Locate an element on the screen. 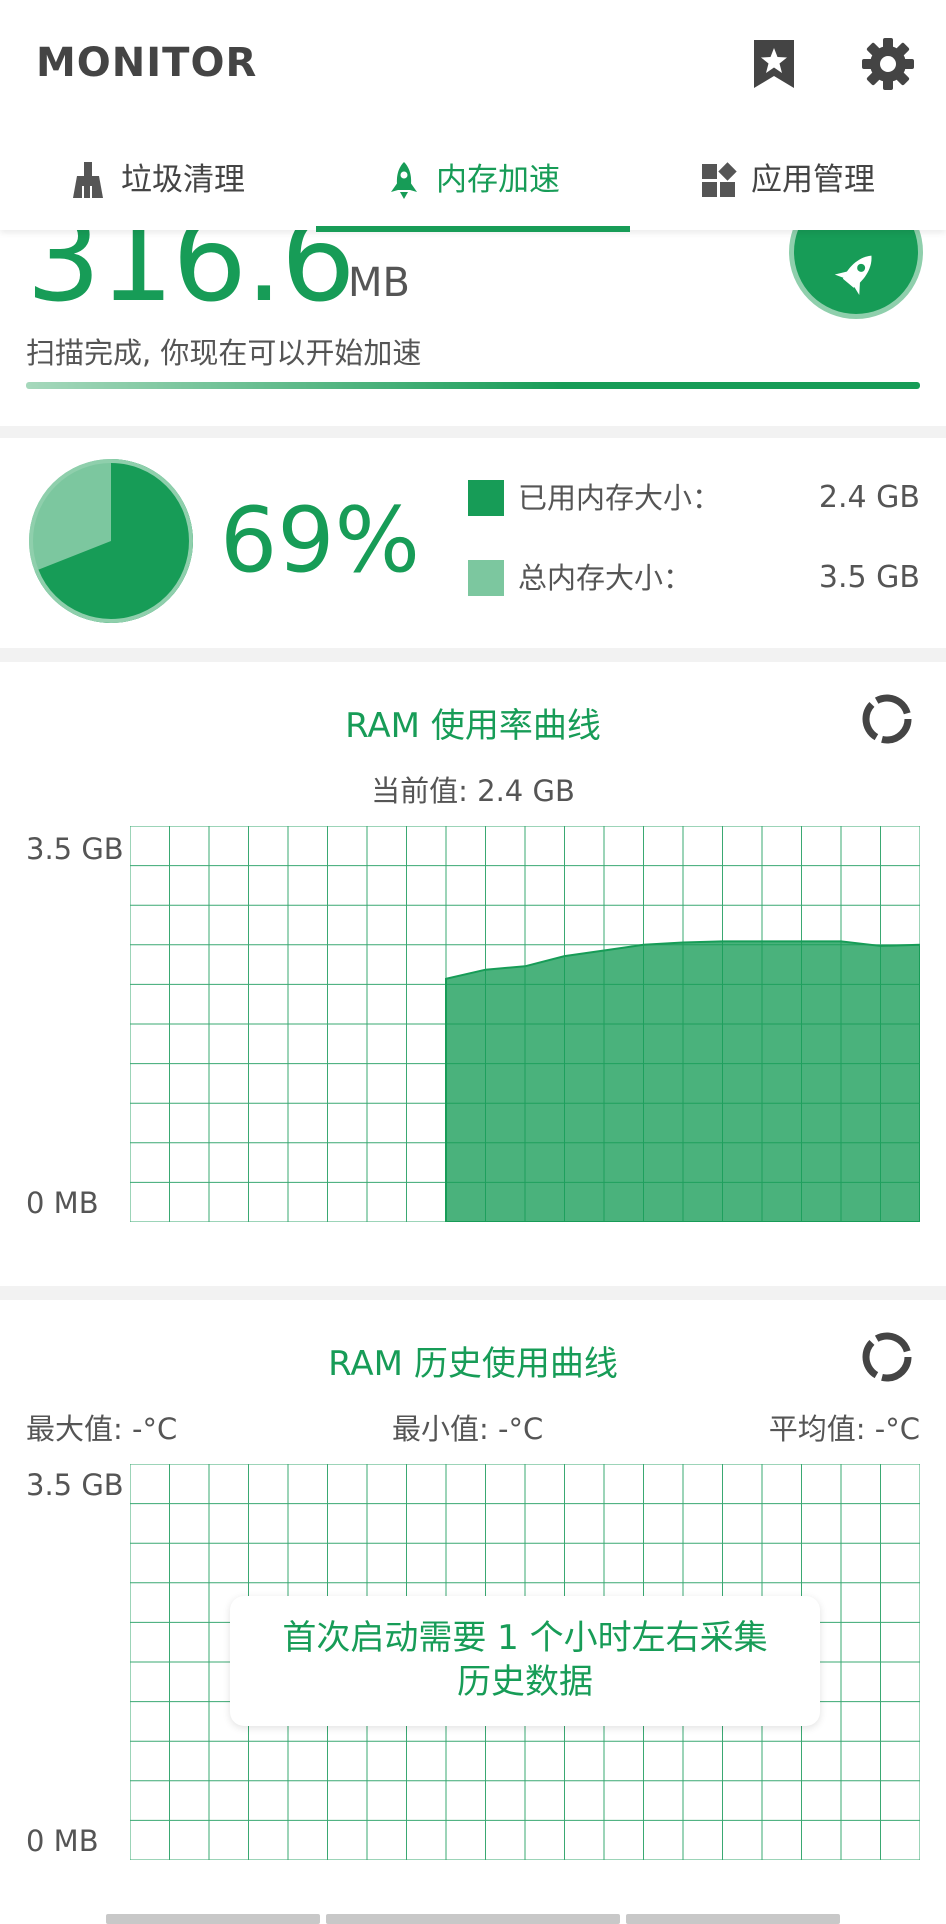 The height and width of the screenshot is (1924, 946). ram-usage-title: RAM 使用率曲线 is located at coordinates (473, 726).